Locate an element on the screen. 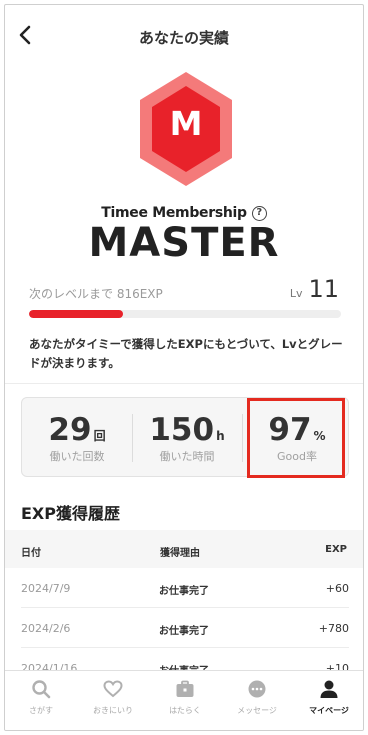 Image resolution: width=368 pixels, height=735 pixels. history-table-header: 日付 獲得理由 EXP is located at coordinates (184, 549).